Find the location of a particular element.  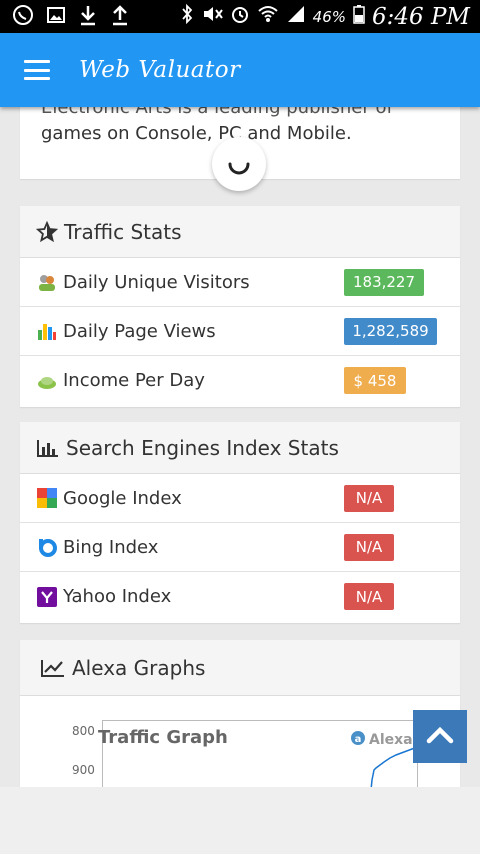

chevron-up-icon is located at coordinates (440, 737).